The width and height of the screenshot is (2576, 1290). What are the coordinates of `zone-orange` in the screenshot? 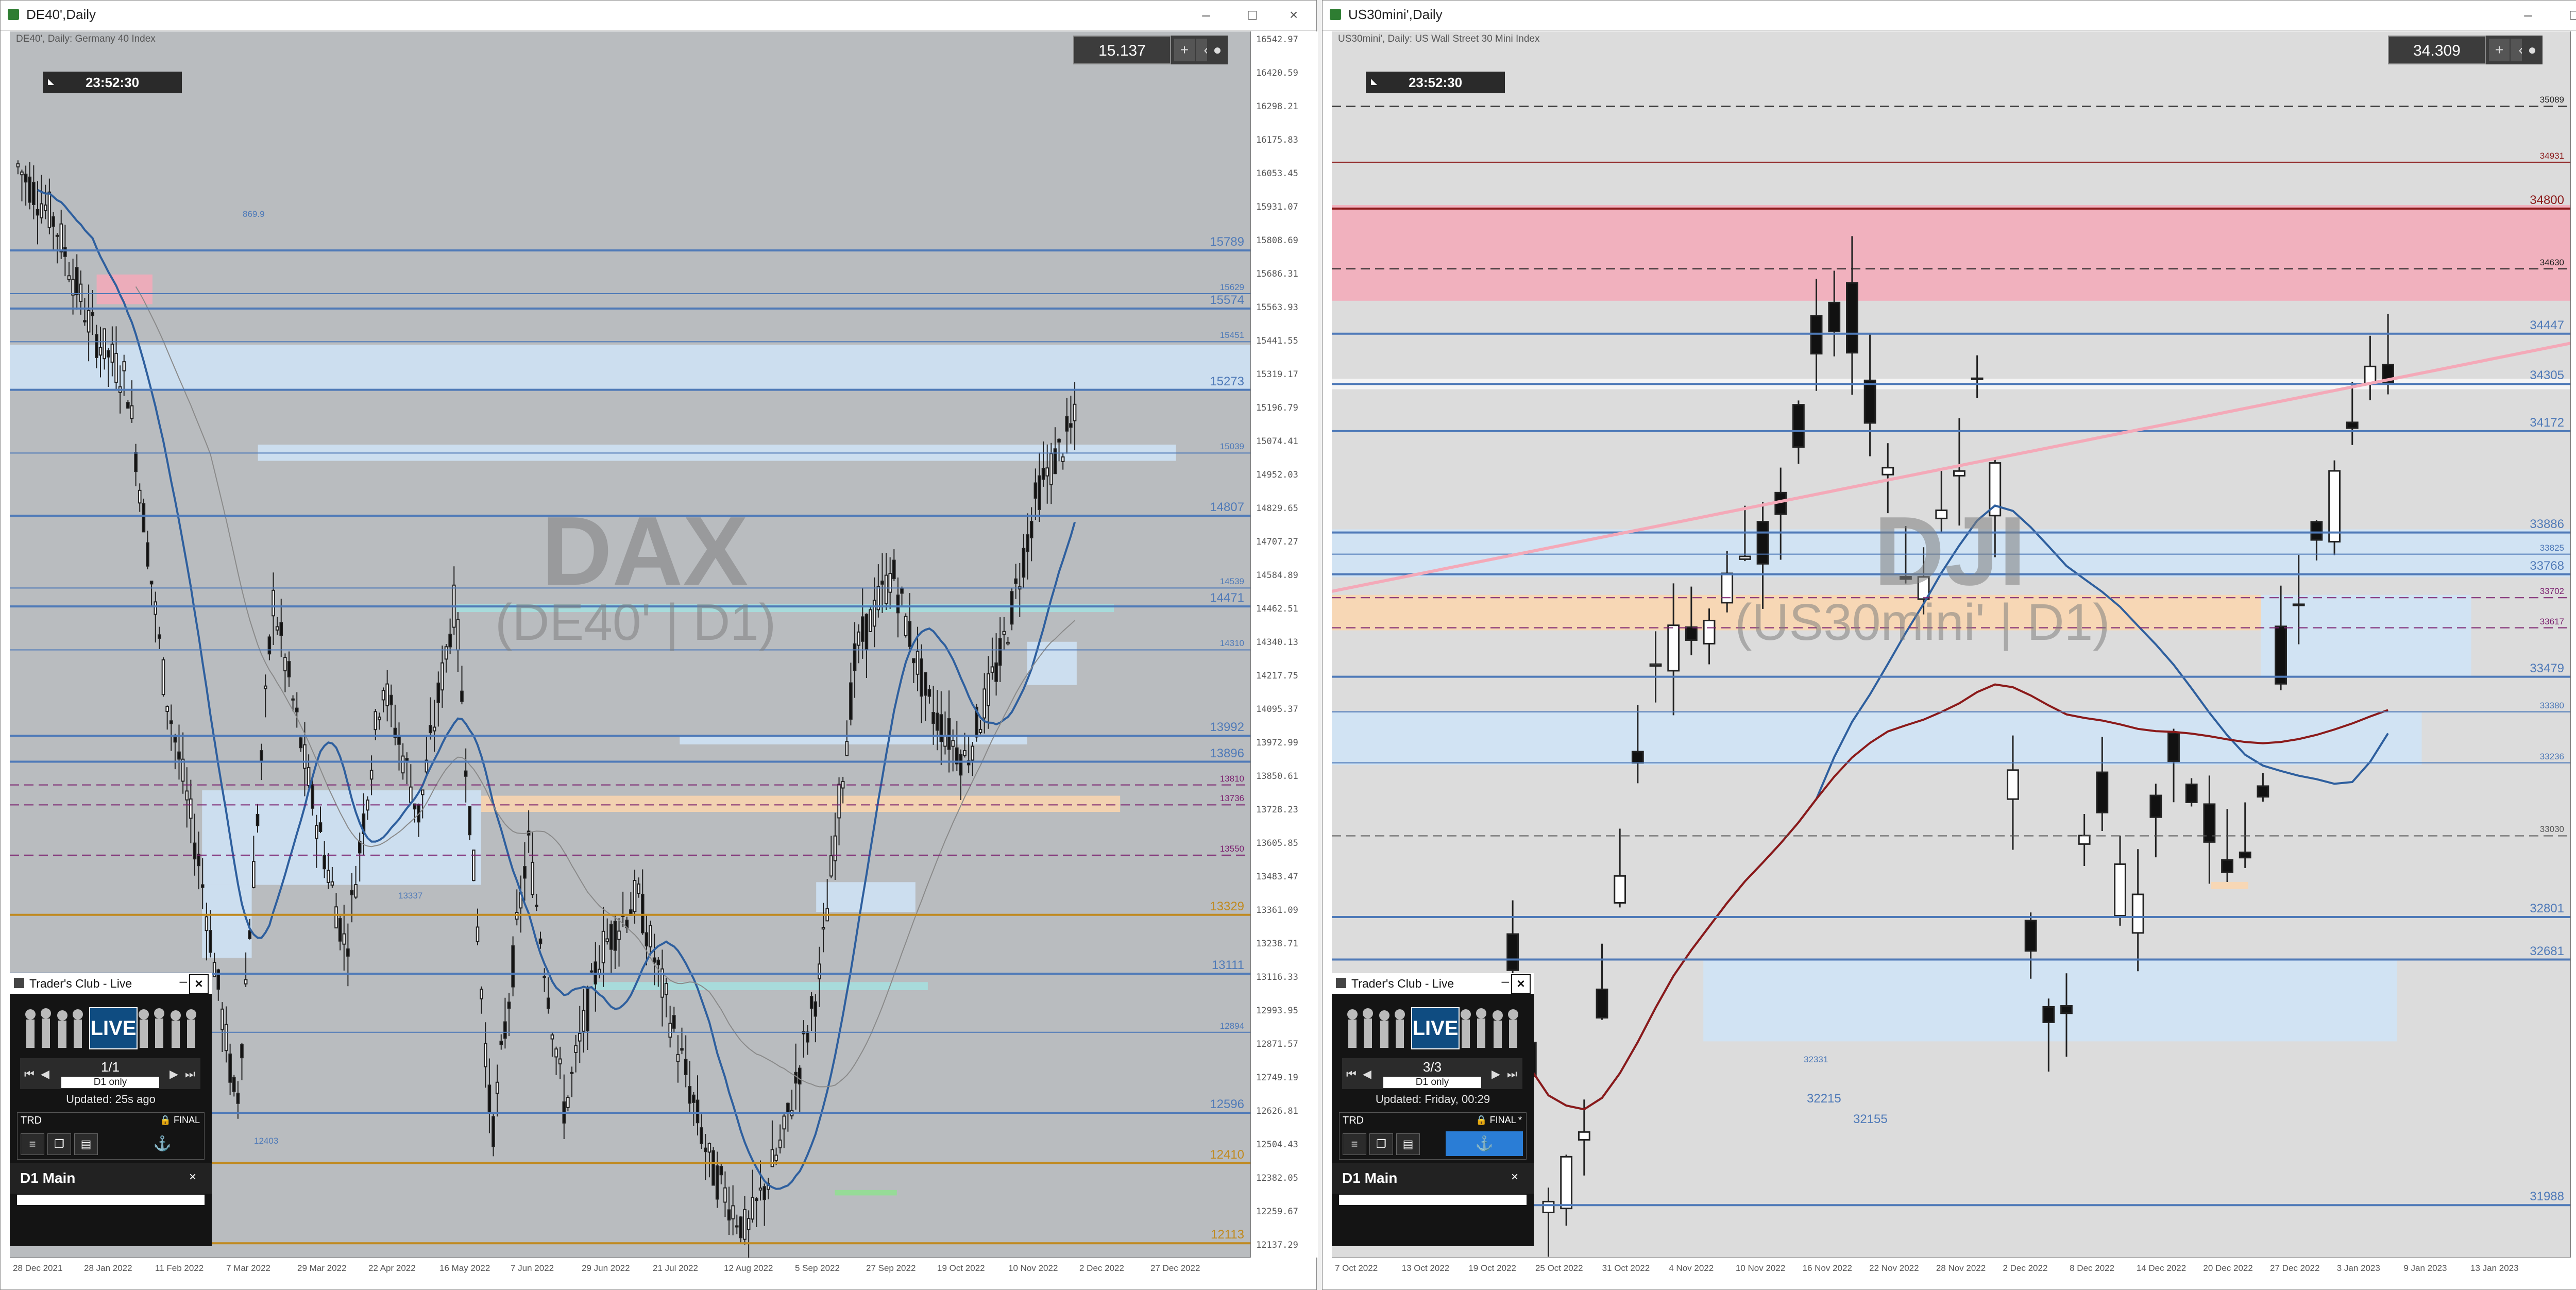 It's located at (801, 804).